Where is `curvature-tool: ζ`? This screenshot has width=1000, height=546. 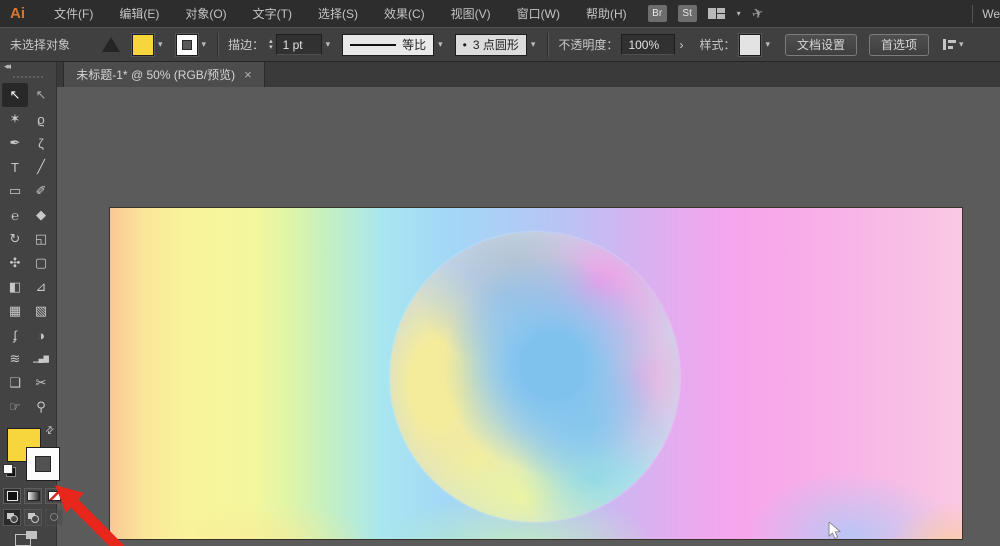
curvature-tool: ζ is located at coordinates (41, 143).